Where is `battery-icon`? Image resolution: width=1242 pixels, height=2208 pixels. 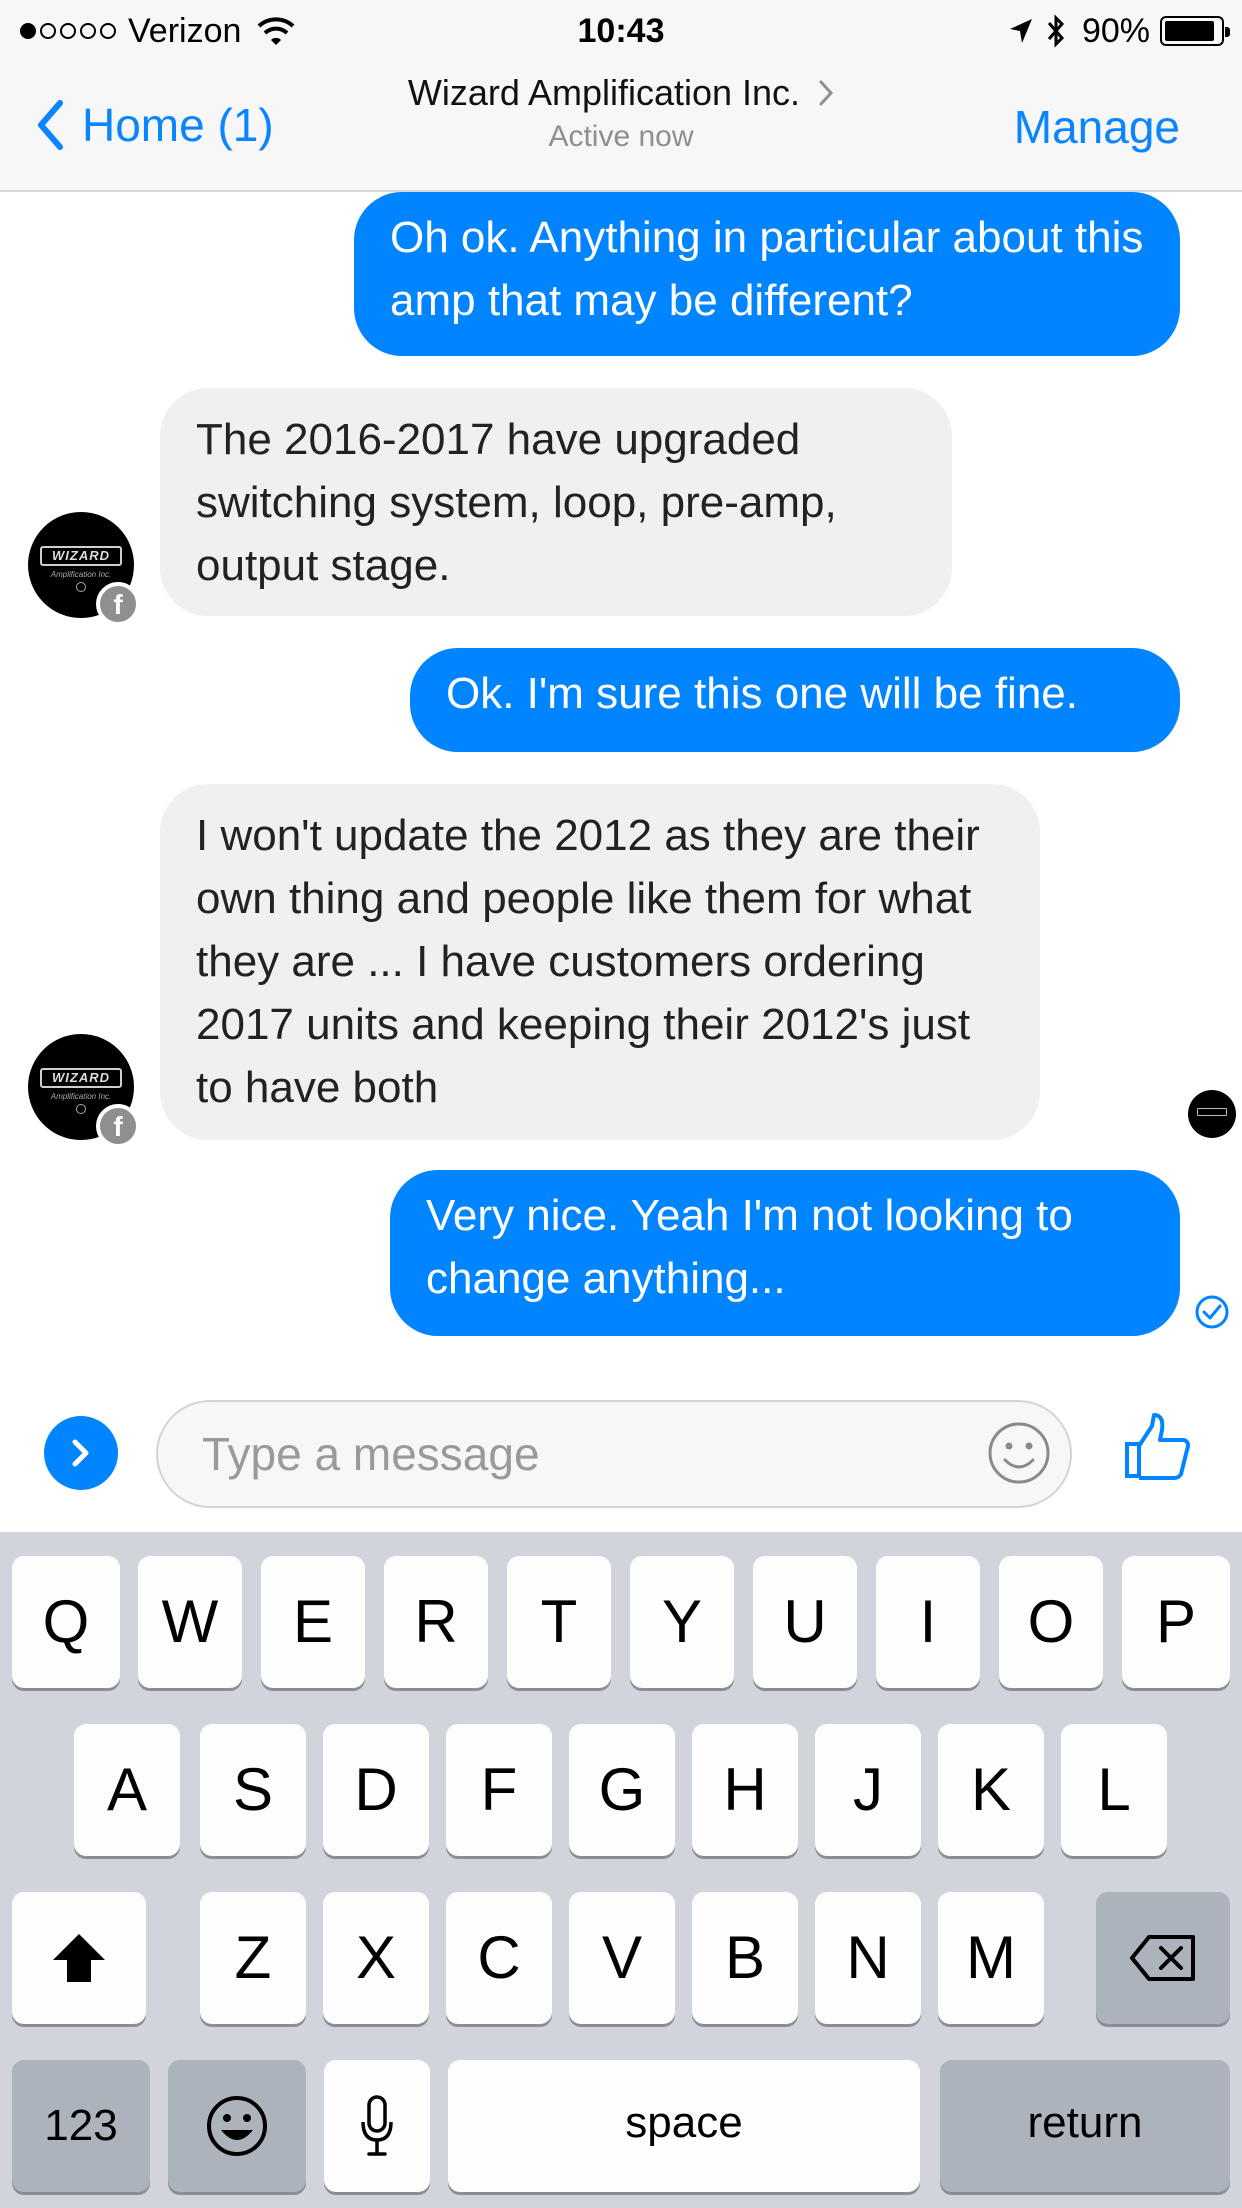 battery-icon is located at coordinates (1195, 31).